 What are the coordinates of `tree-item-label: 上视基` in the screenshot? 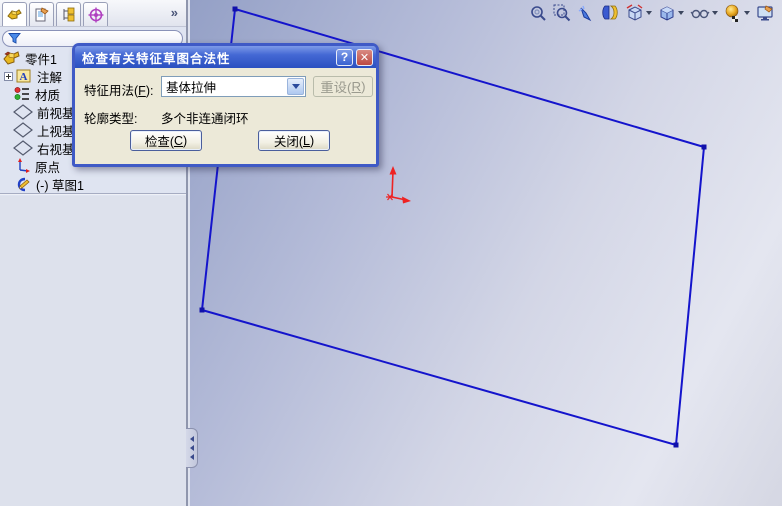 It's located at (56, 131).